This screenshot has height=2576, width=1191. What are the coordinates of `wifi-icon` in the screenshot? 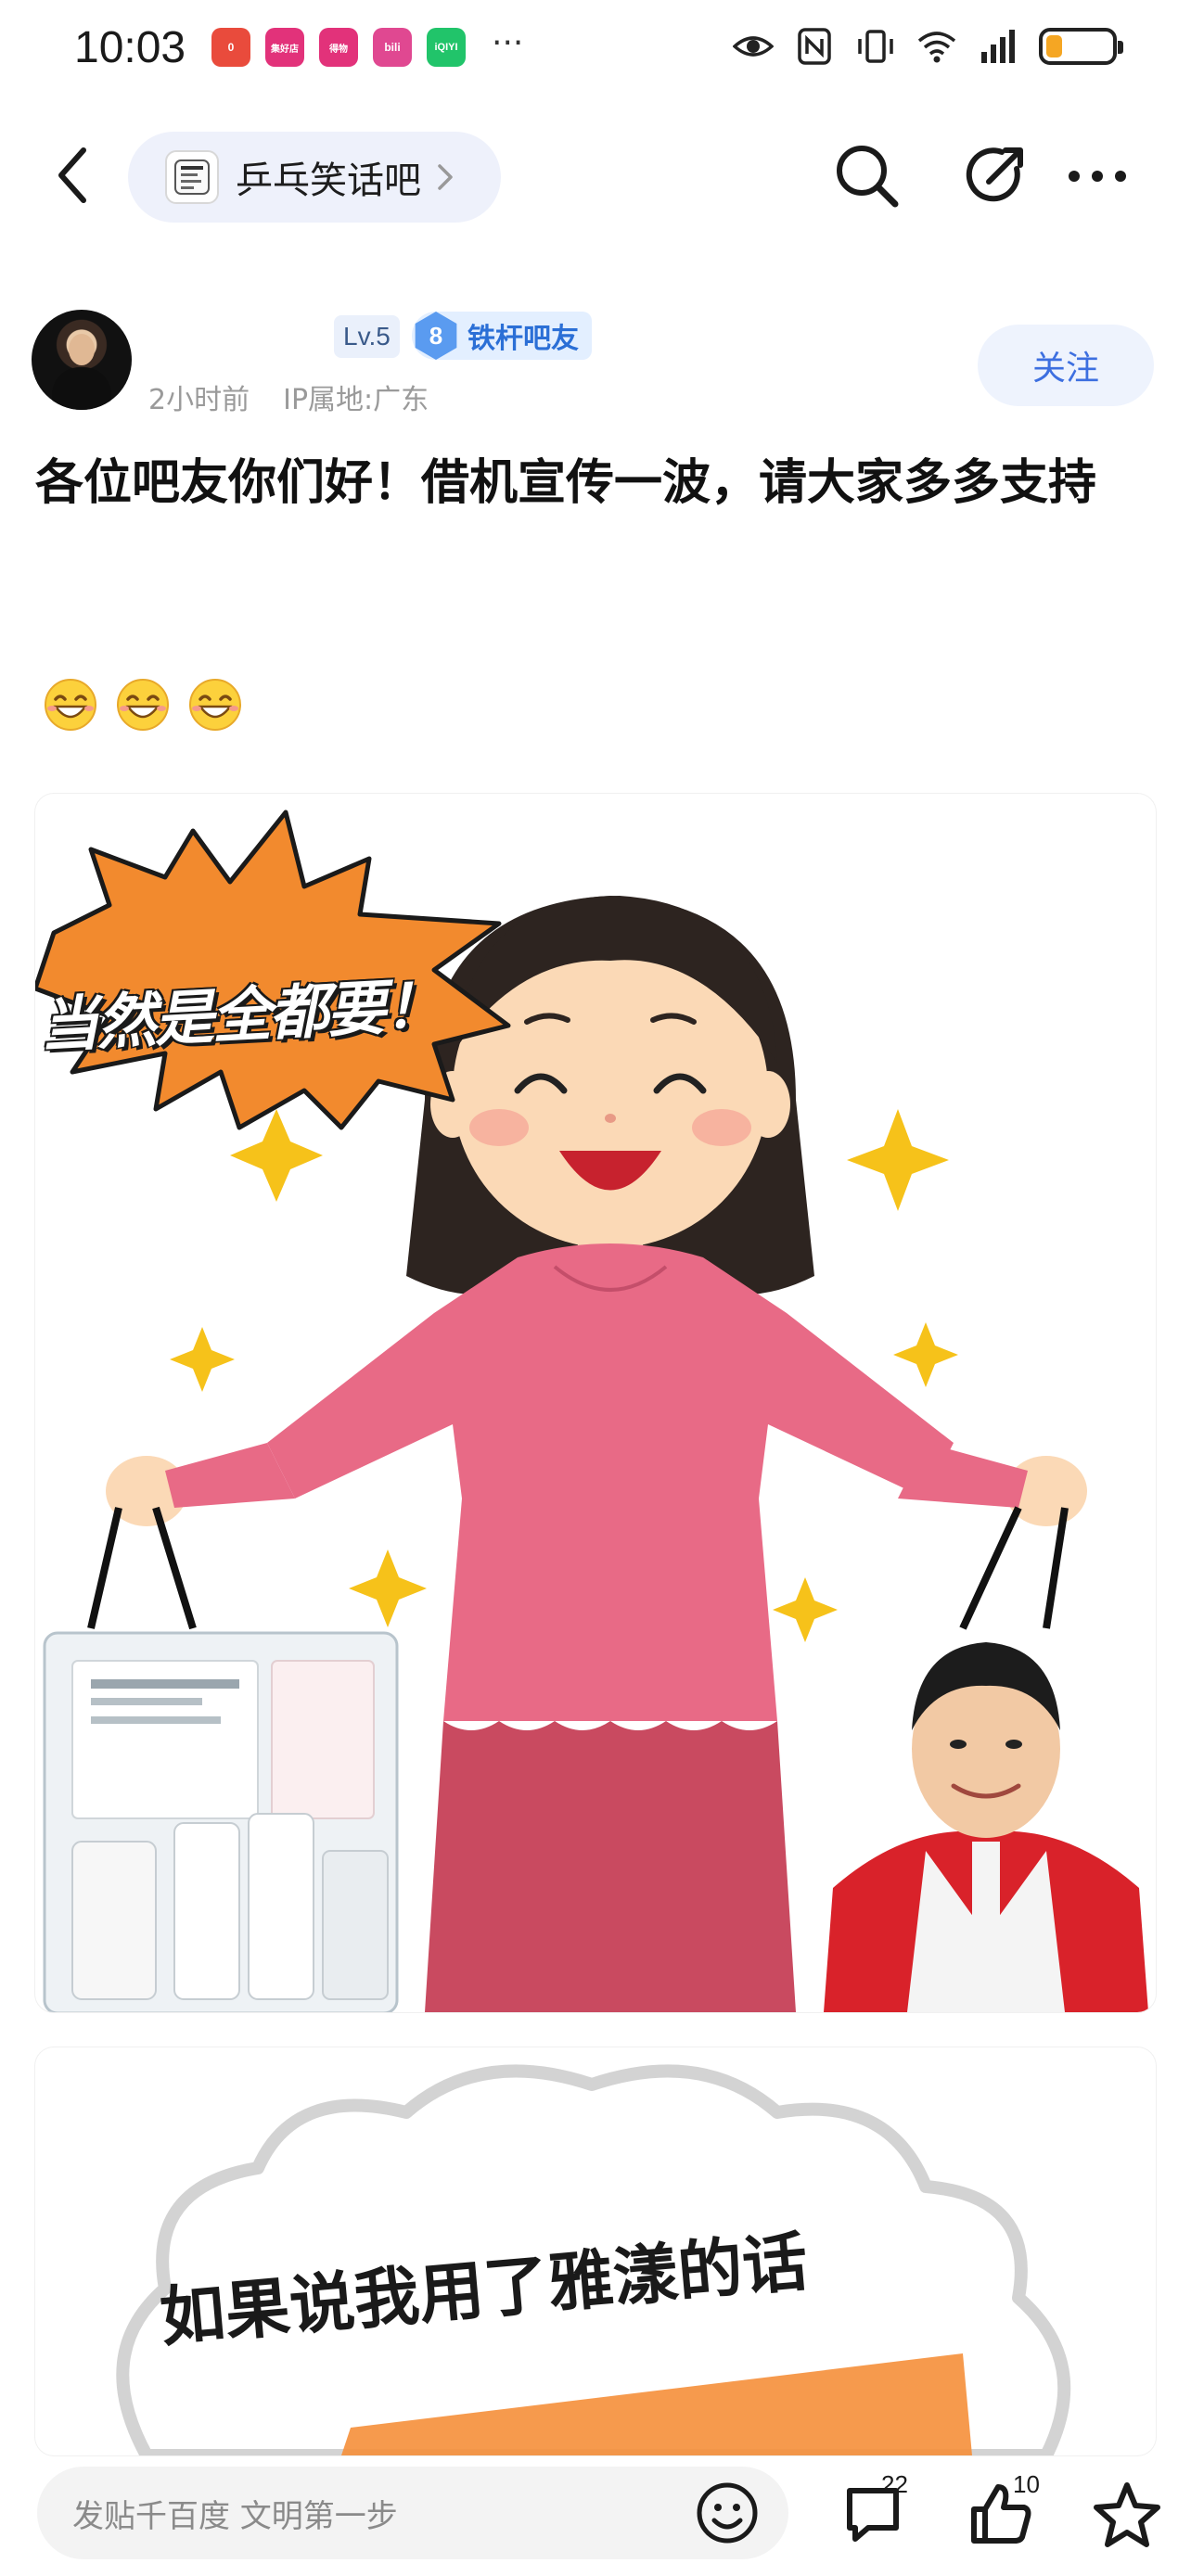 It's located at (936, 47).